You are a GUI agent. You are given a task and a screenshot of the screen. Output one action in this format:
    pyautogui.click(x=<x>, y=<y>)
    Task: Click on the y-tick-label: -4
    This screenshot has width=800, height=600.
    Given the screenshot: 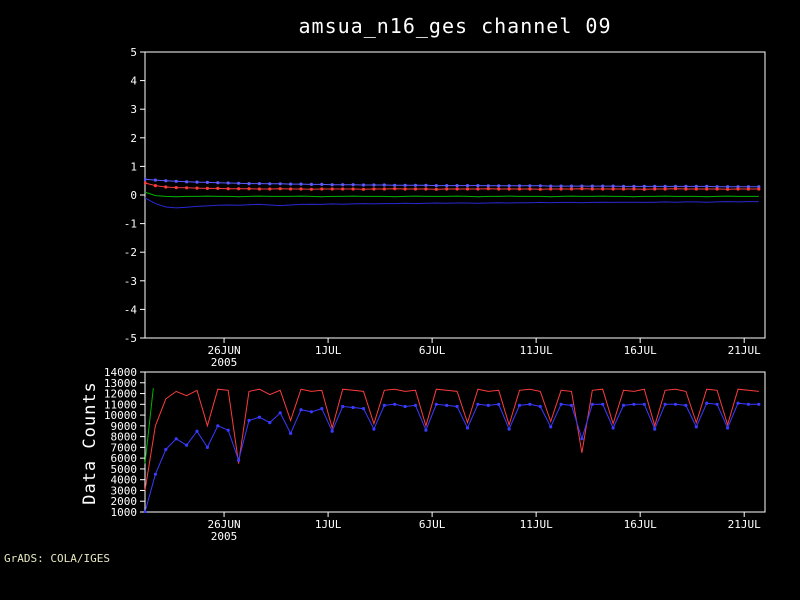 What is the action you would take?
    pyautogui.click(x=131, y=309)
    